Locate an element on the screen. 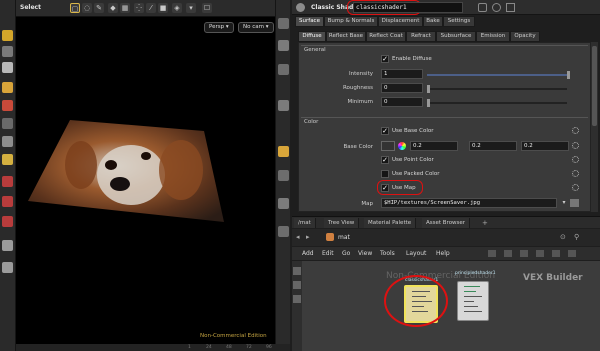  menu-help: Help is located at coordinates (443, 253).